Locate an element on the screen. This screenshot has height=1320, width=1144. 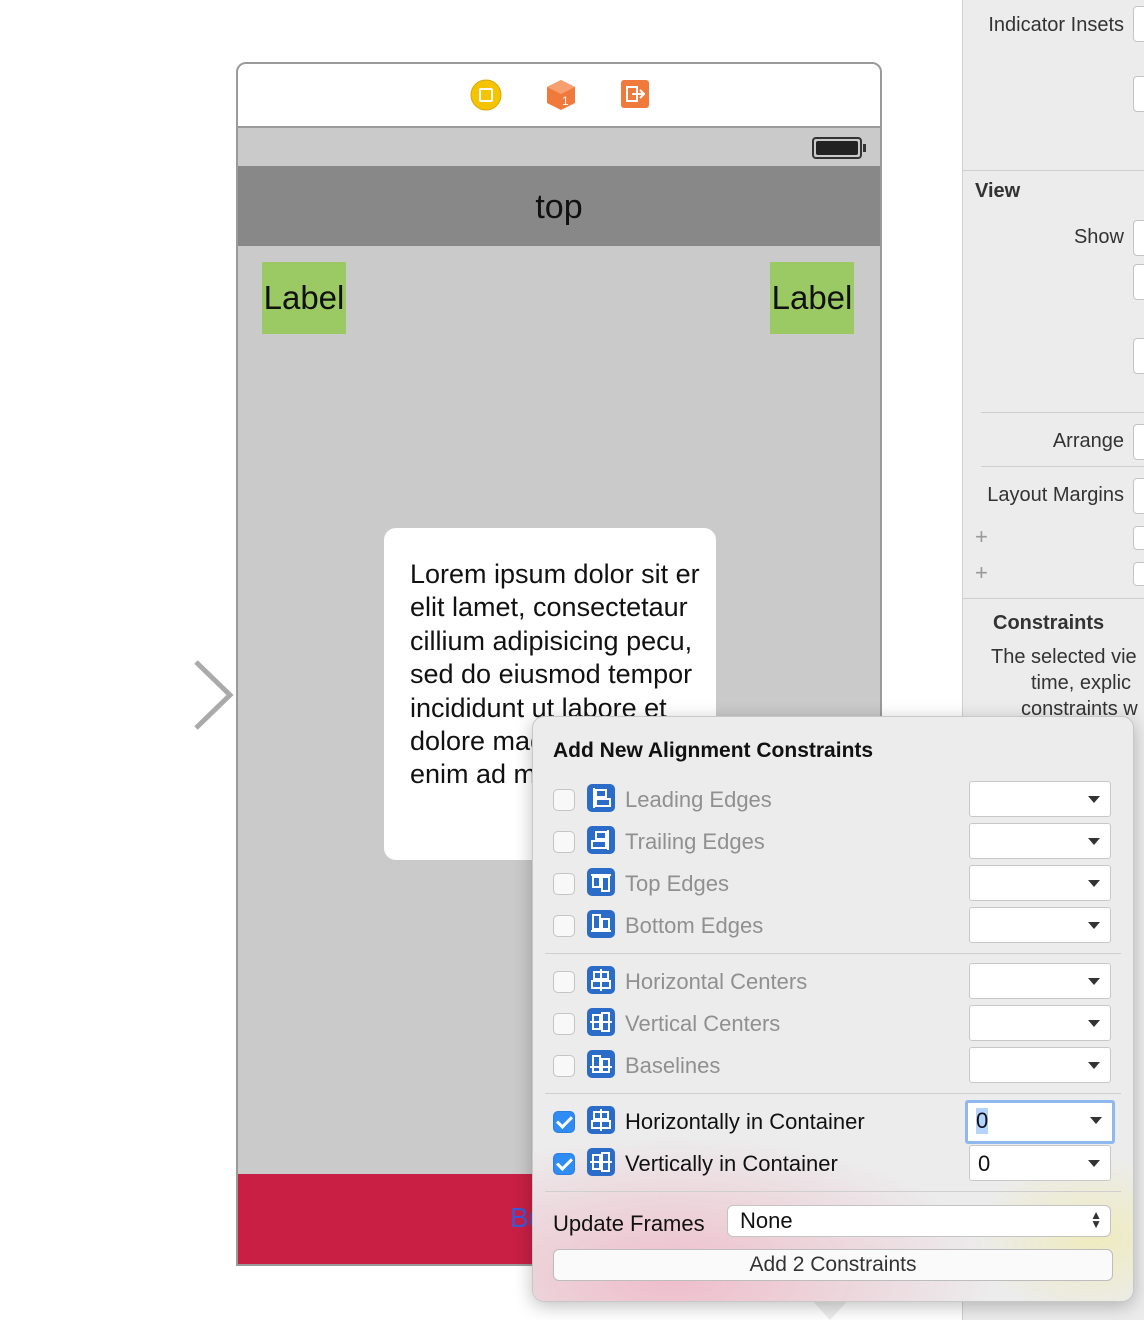
top-edges-checkbox is located at coordinates (564, 884).